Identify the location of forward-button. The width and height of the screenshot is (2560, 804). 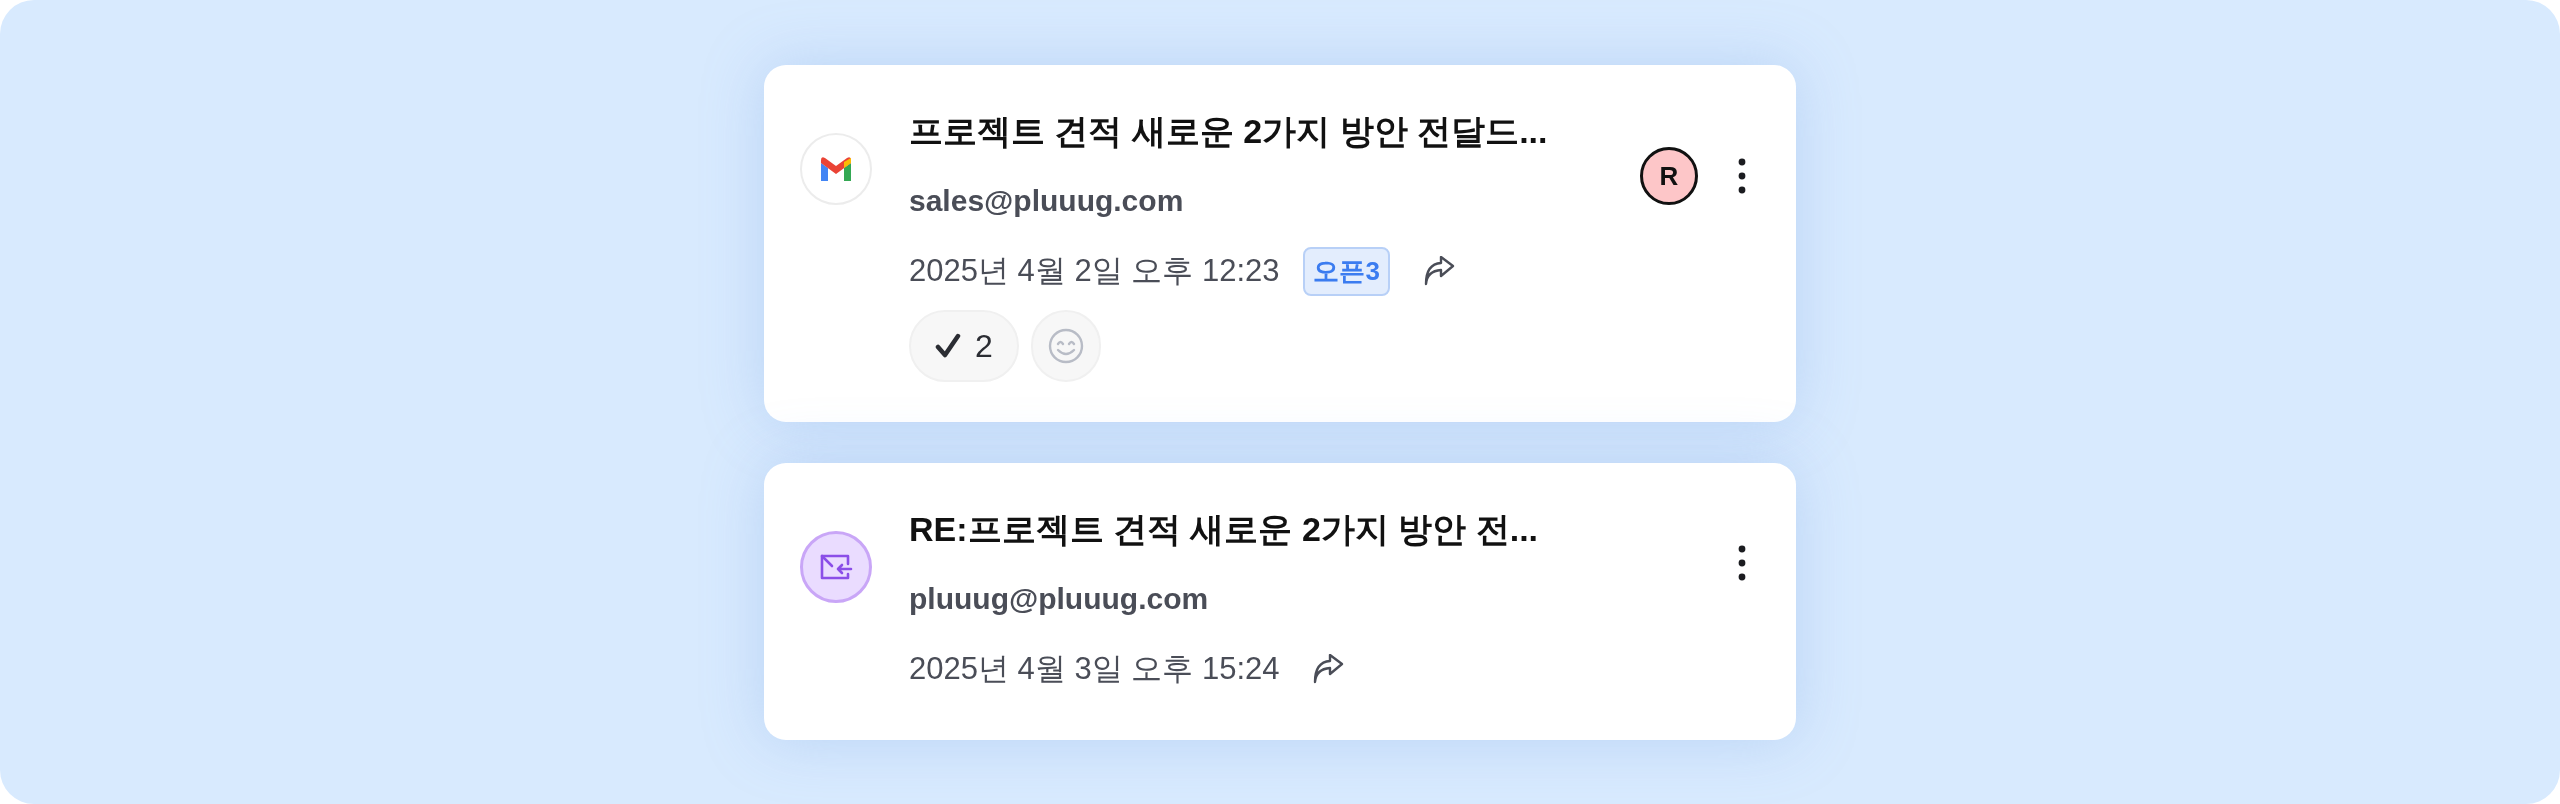
(1328, 669).